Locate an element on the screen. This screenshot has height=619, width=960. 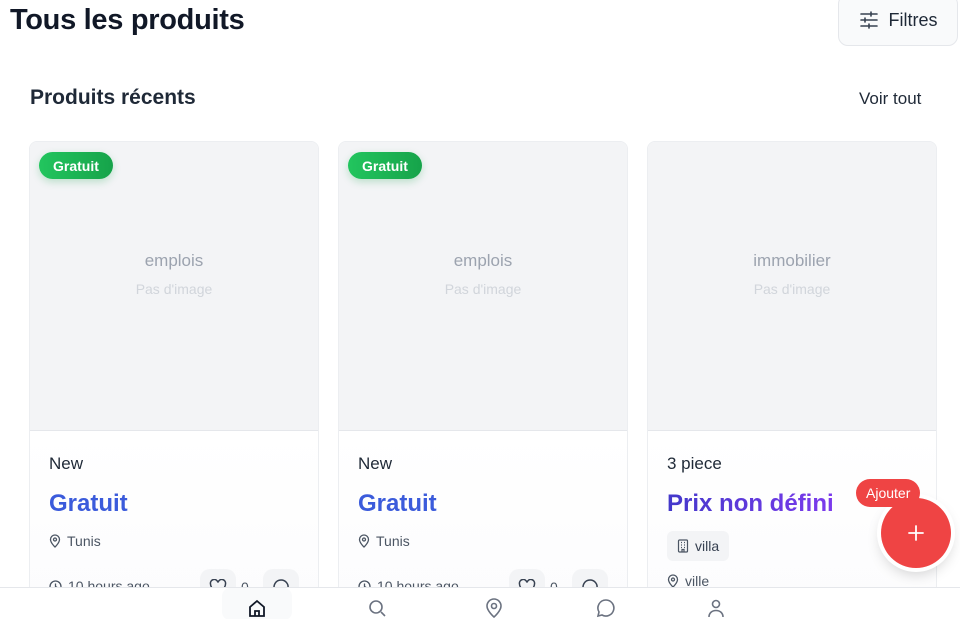
add-product-button is located at coordinates (916, 533).